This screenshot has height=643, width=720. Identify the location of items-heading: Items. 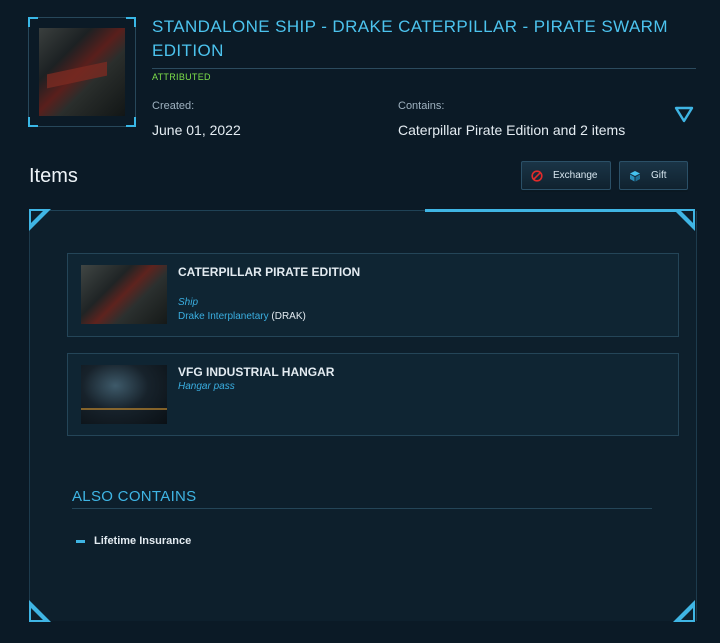
(53, 176).